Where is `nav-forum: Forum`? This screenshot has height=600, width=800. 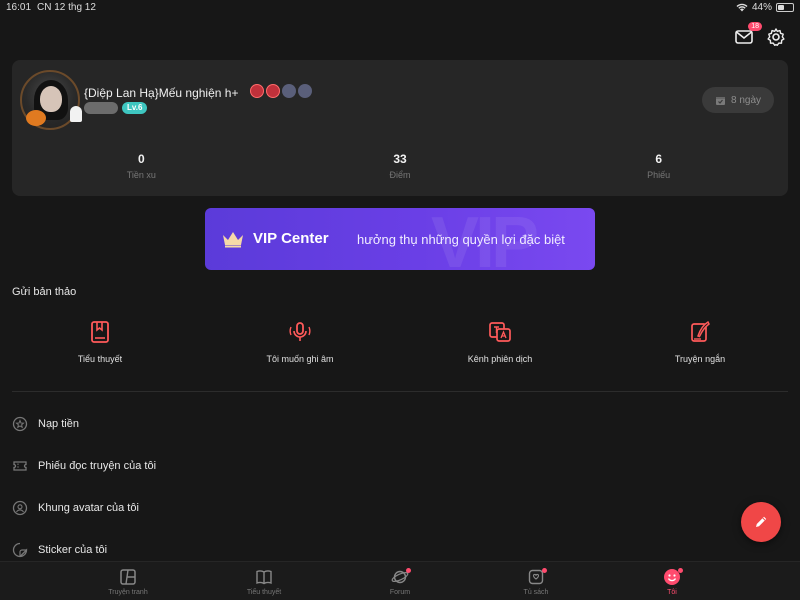 nav-forum: Forum is located at coordinates (400, 581).